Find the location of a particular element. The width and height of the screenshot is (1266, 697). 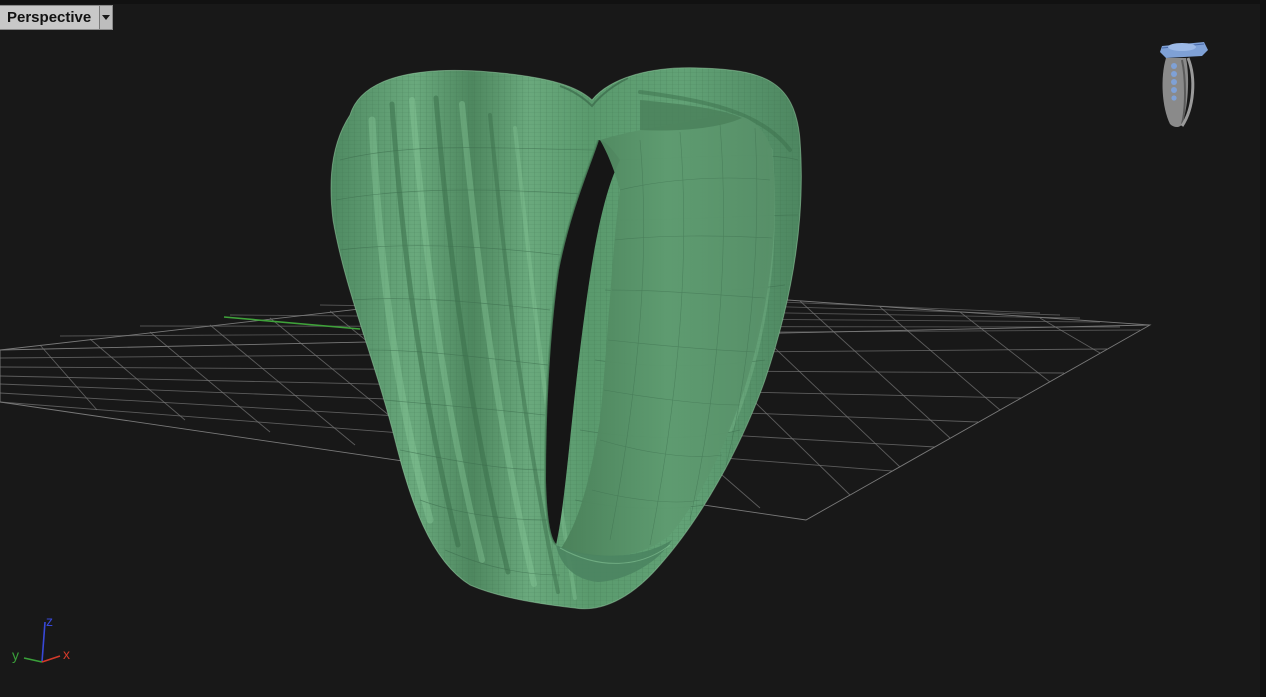

viewport-title: Perspective is located at coordinates (50, 17).